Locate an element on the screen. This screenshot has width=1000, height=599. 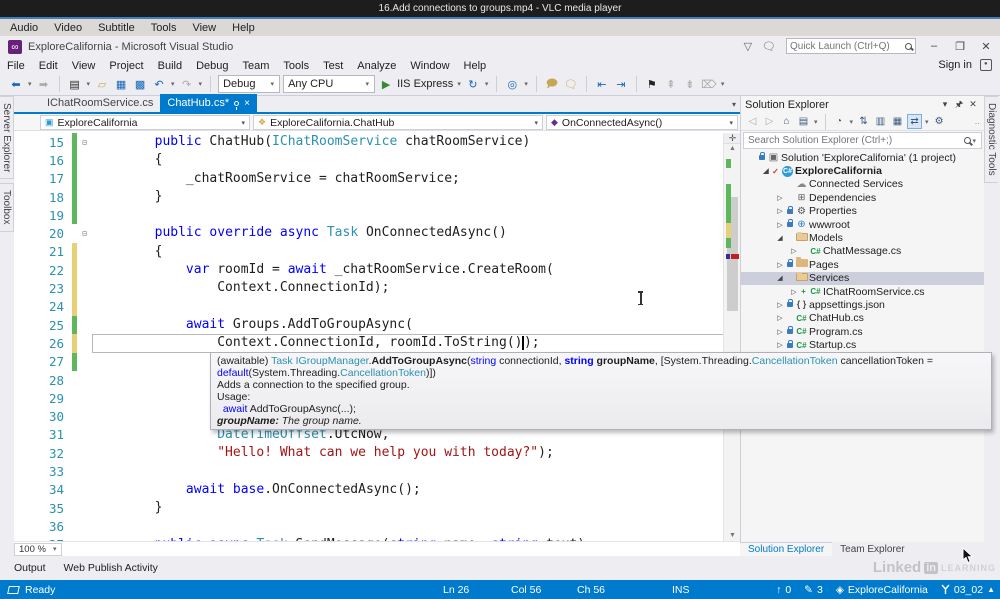
vs-menu-view: View is located at coordinates (84, 66).